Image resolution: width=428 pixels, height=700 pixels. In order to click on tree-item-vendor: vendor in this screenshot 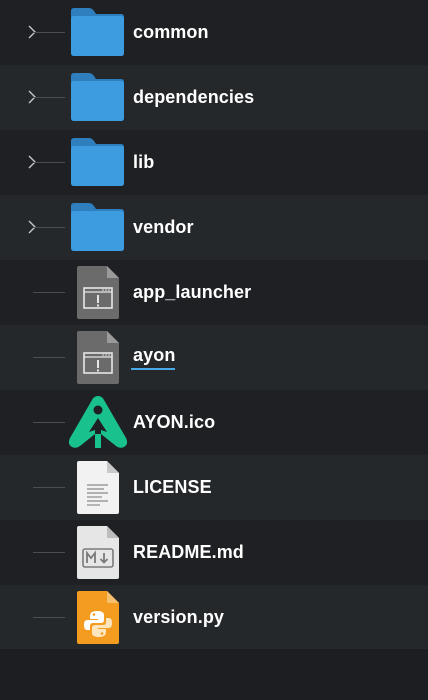, I will do `click(214, 227)`.